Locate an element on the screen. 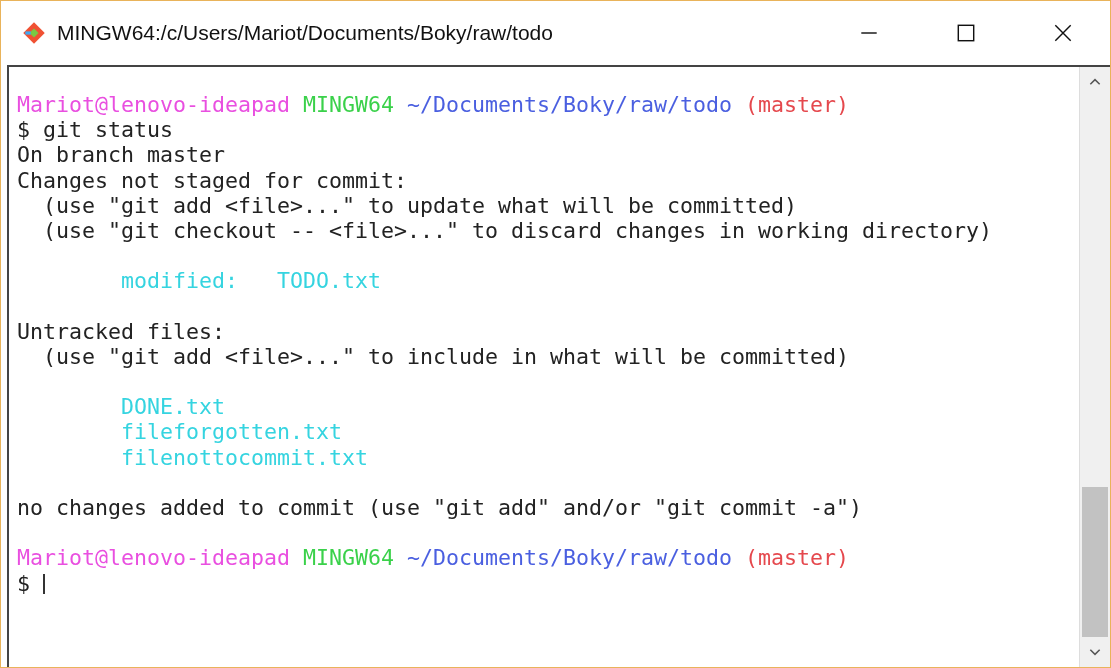 The image size is (1111, 668). output-line: (use "git add <file>..." to include in what will be committed) is located at coordinates (446, 356).